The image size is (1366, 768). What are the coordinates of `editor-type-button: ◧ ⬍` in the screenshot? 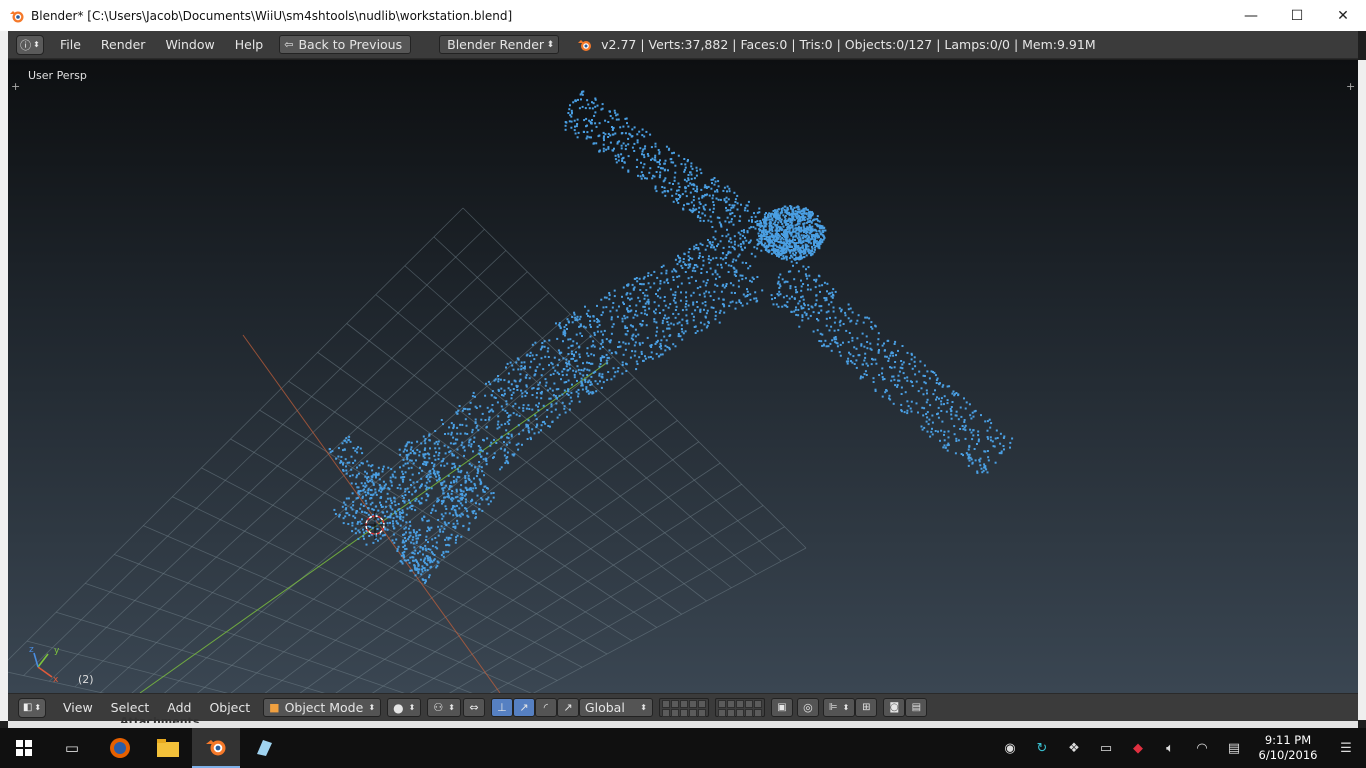 It's located at (32, 707).